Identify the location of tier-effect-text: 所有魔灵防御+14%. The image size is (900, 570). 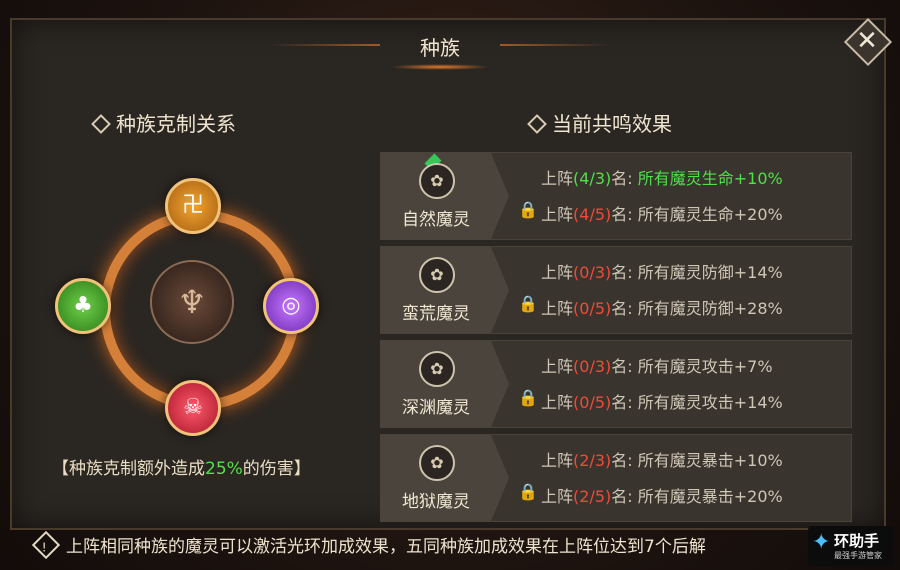
(710, 272).